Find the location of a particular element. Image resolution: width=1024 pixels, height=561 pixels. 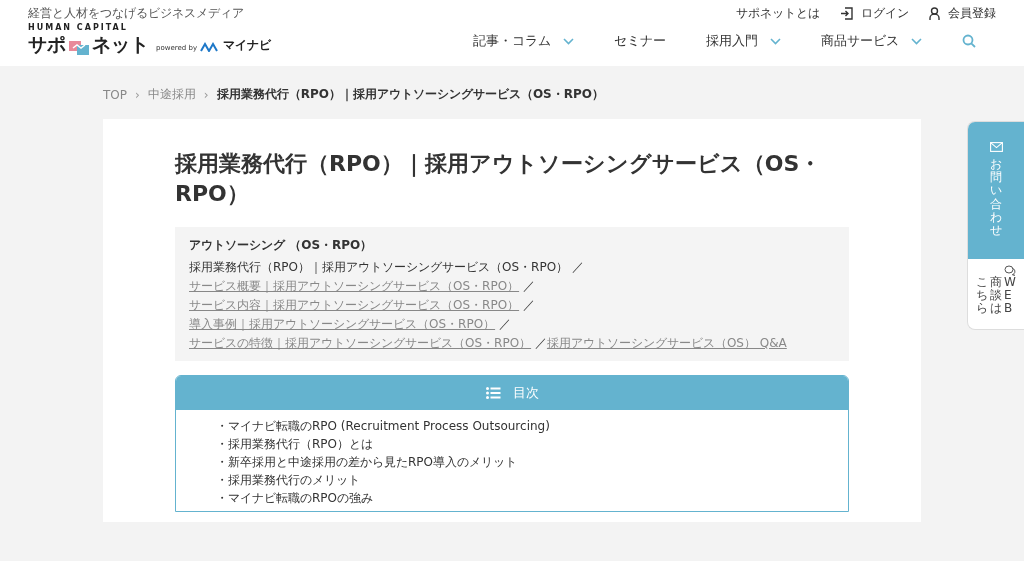

mail-icon is located at coordinates (996, 147).